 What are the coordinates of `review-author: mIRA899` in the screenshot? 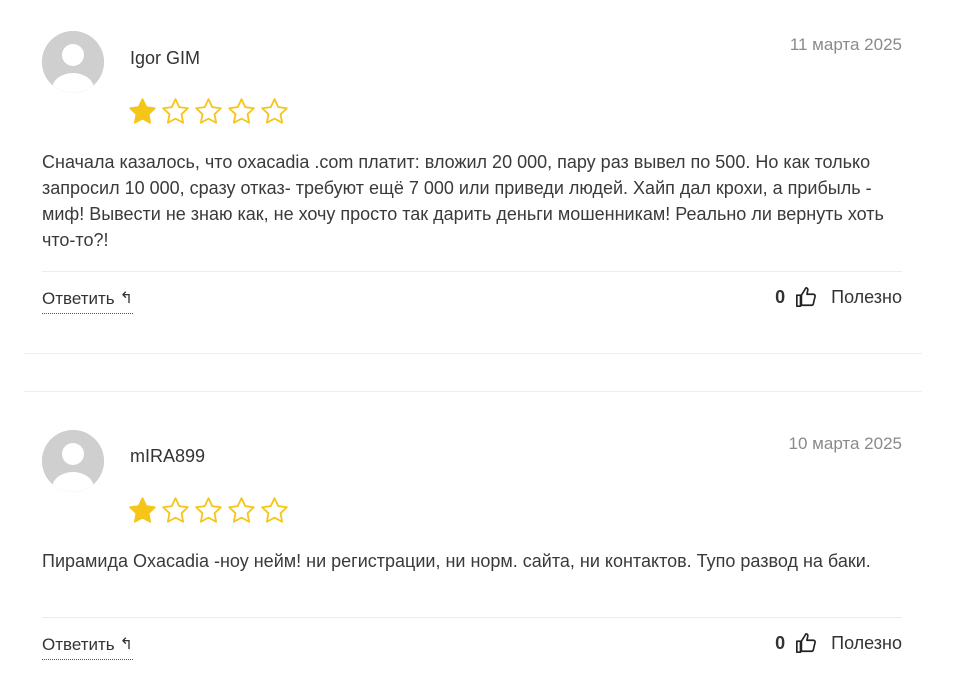 It's located at (168, 456).